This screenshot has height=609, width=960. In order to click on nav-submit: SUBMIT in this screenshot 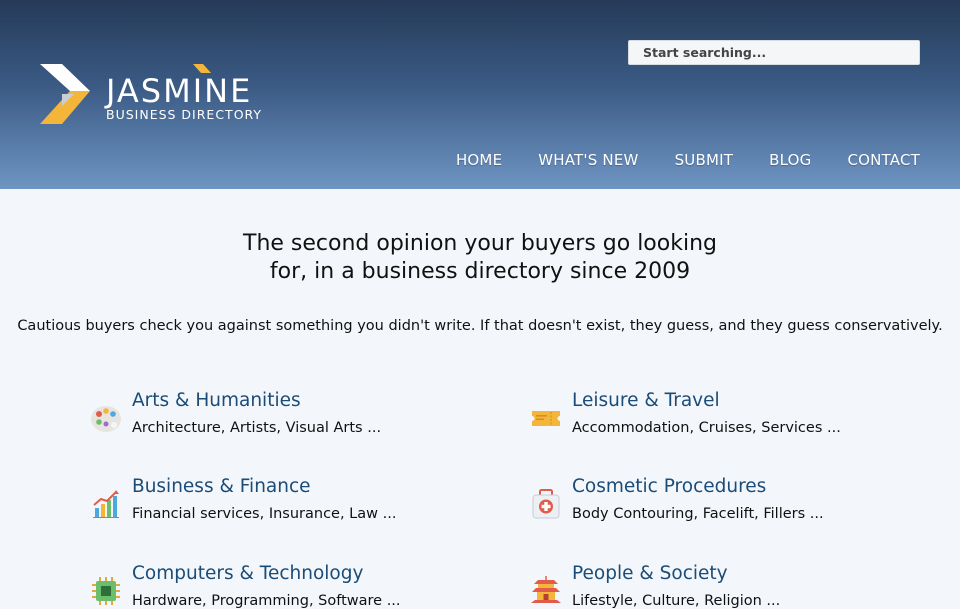, I will do `click(704, 160)`.